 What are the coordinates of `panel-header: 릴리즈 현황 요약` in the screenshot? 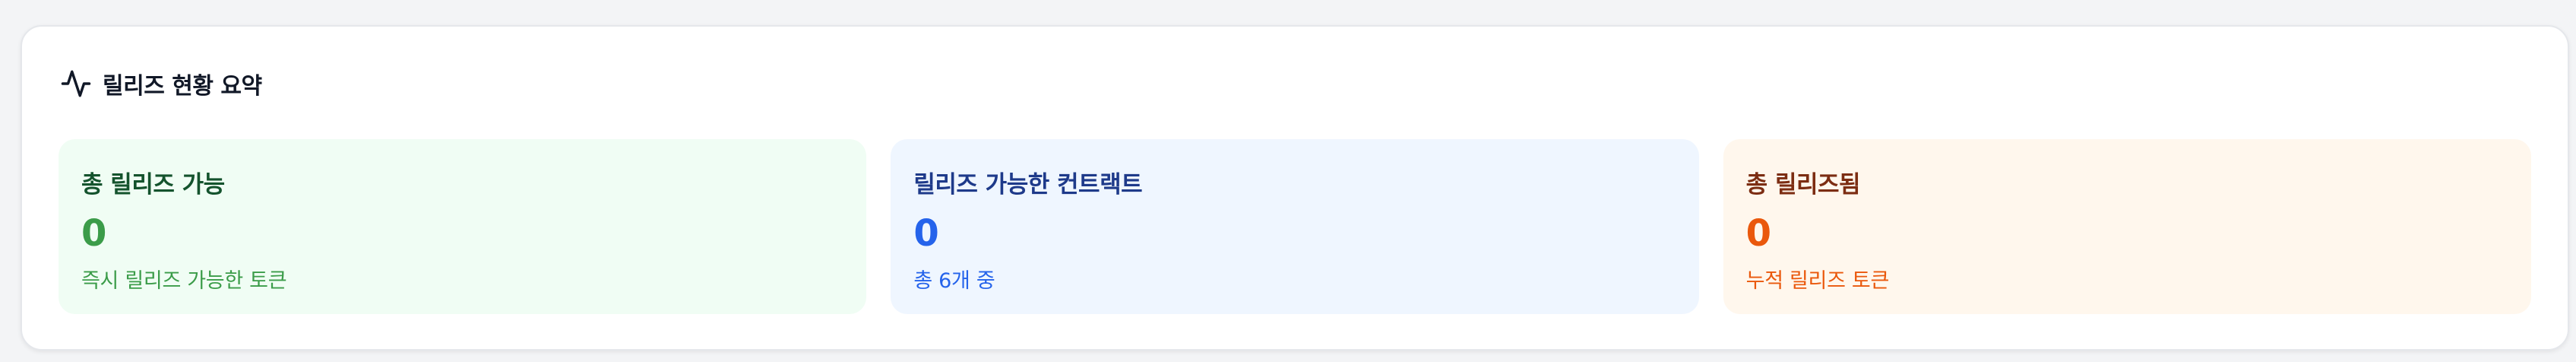 It's located at (161, 84).